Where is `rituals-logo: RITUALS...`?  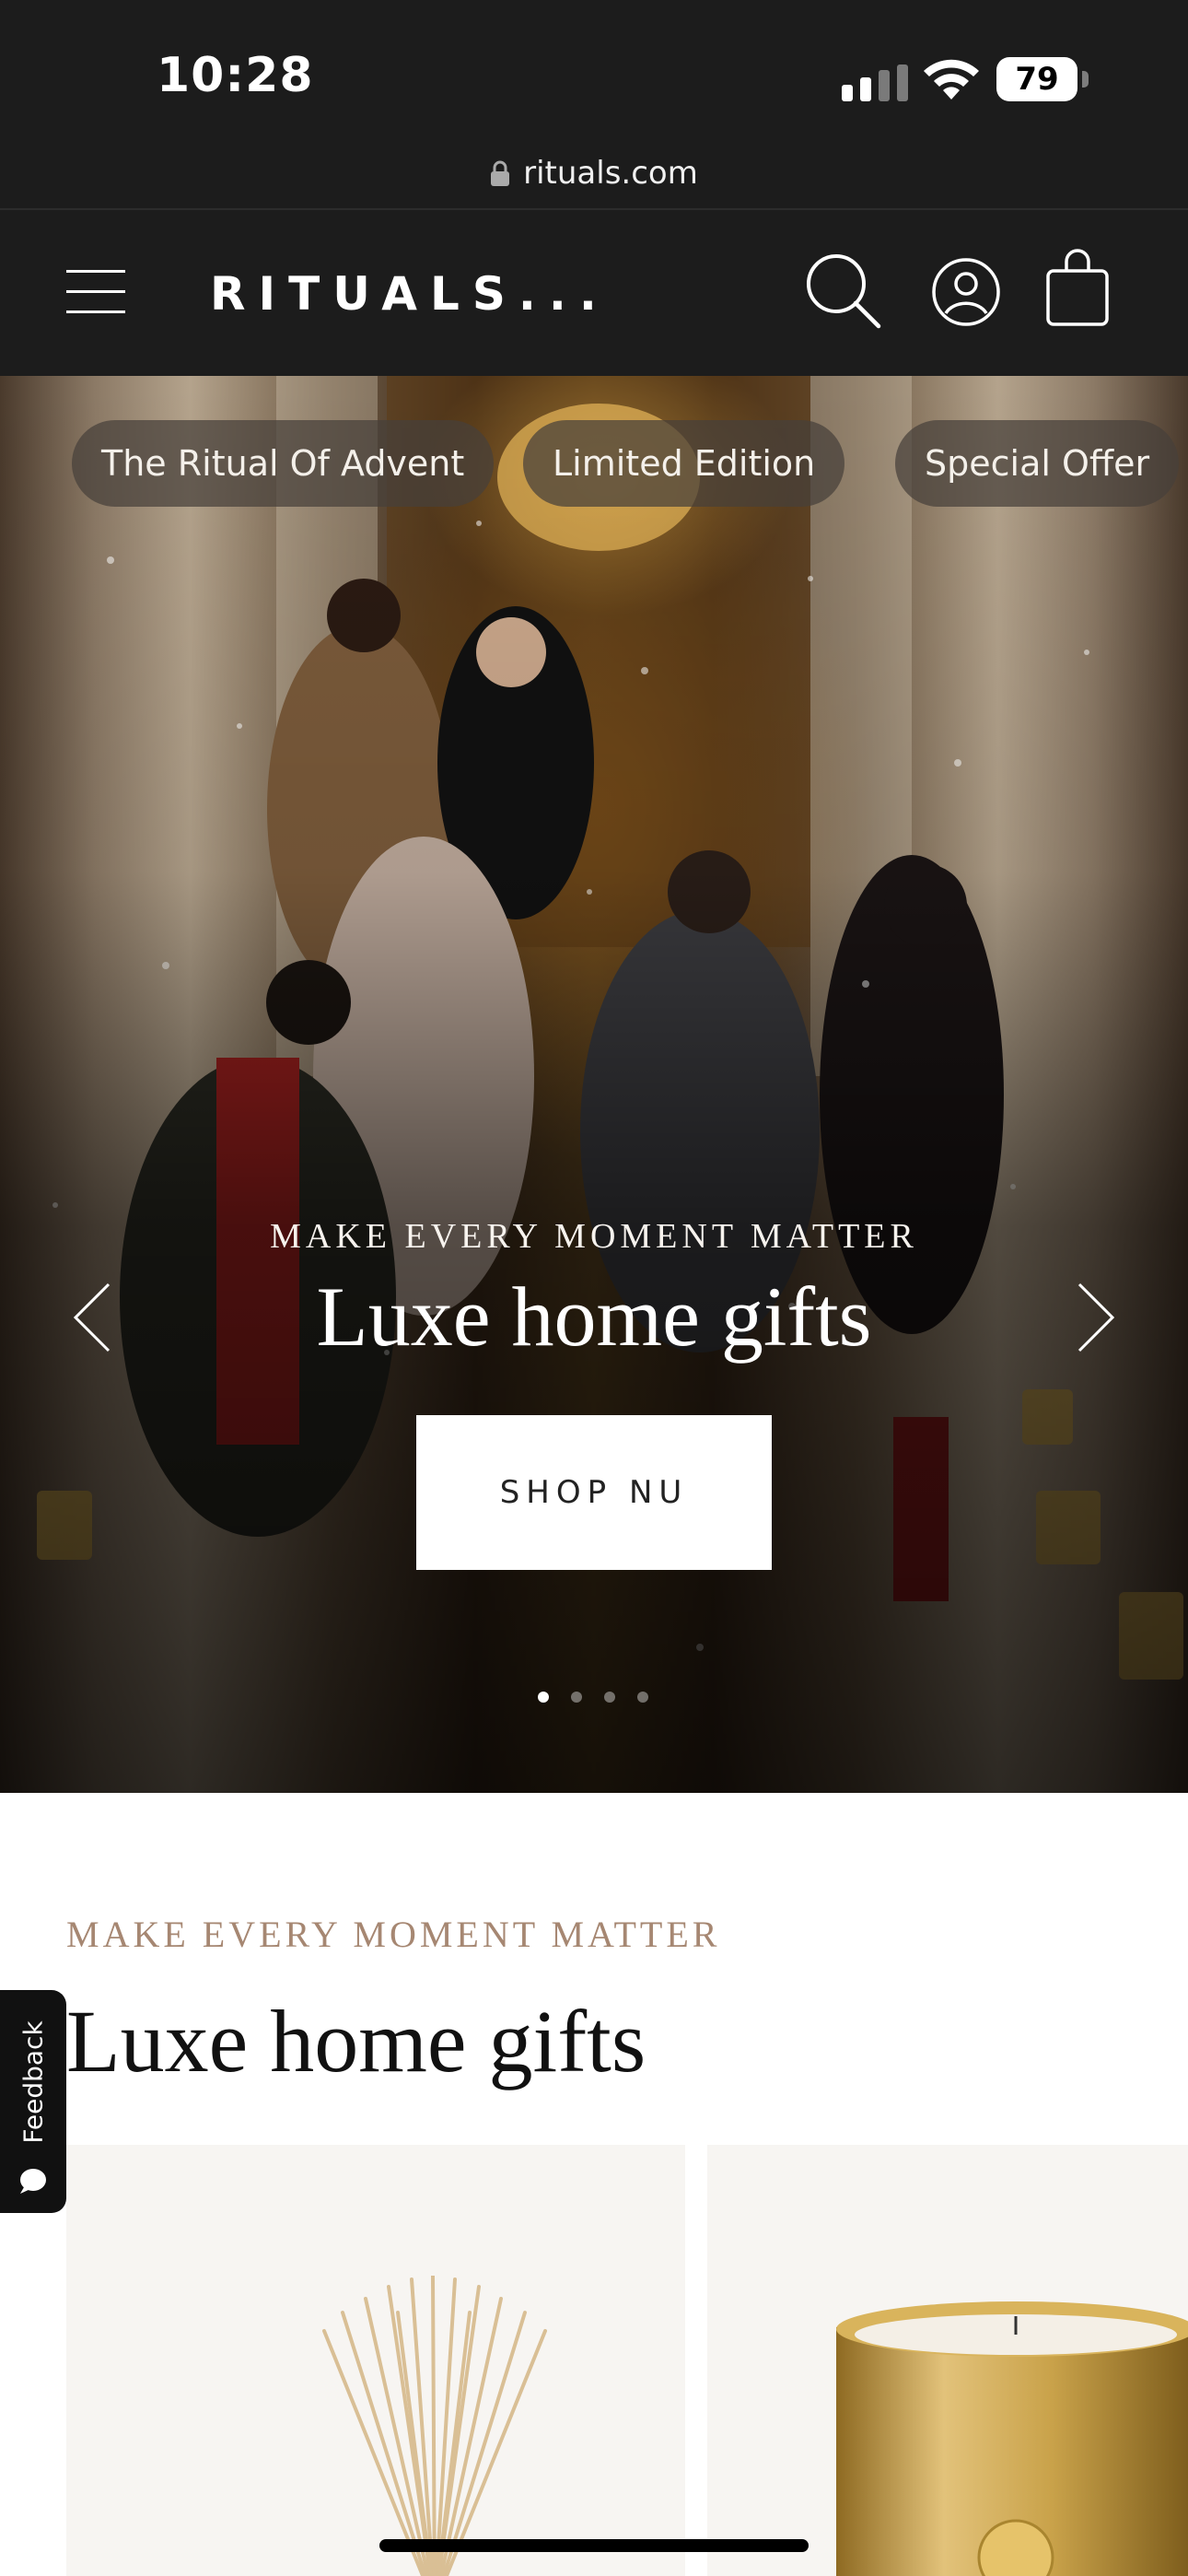
rituals-logo: RITUALS... is located at coordinates (410, 294).